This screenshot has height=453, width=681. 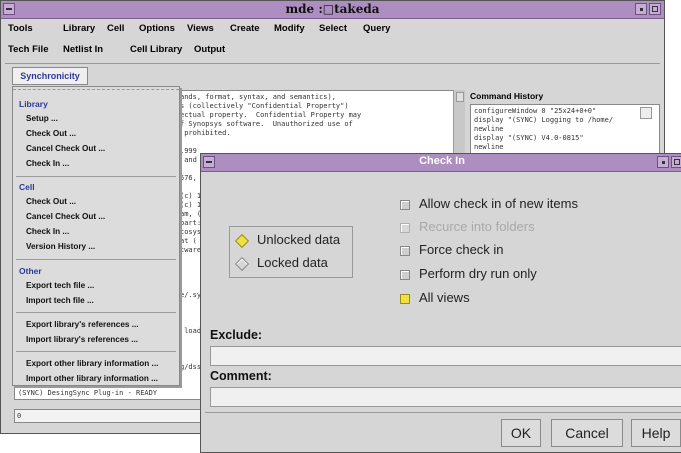 I want to click on main-title-bar: mde :□takeda, so click(x=332, y=10).